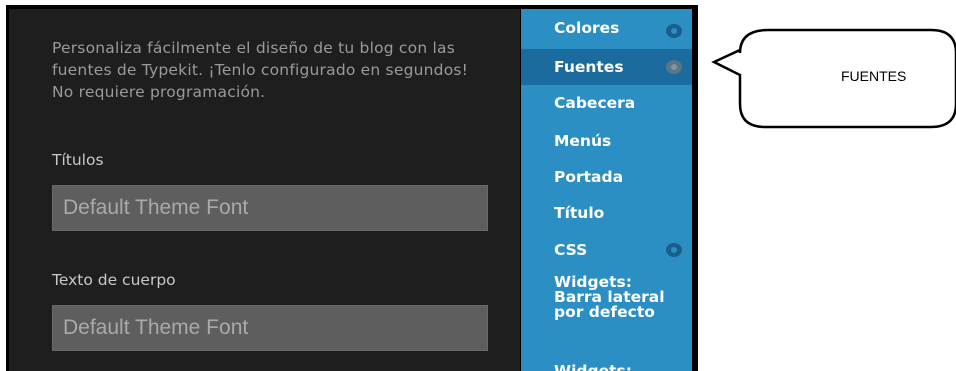 This screenshot has width=956, height=371. I want to click on callout-bubble, so click(833, 78).